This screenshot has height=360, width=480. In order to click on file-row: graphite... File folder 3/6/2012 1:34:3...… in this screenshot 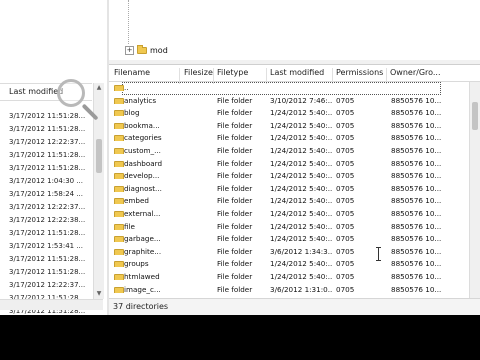, I will do `click(294, 252)`.